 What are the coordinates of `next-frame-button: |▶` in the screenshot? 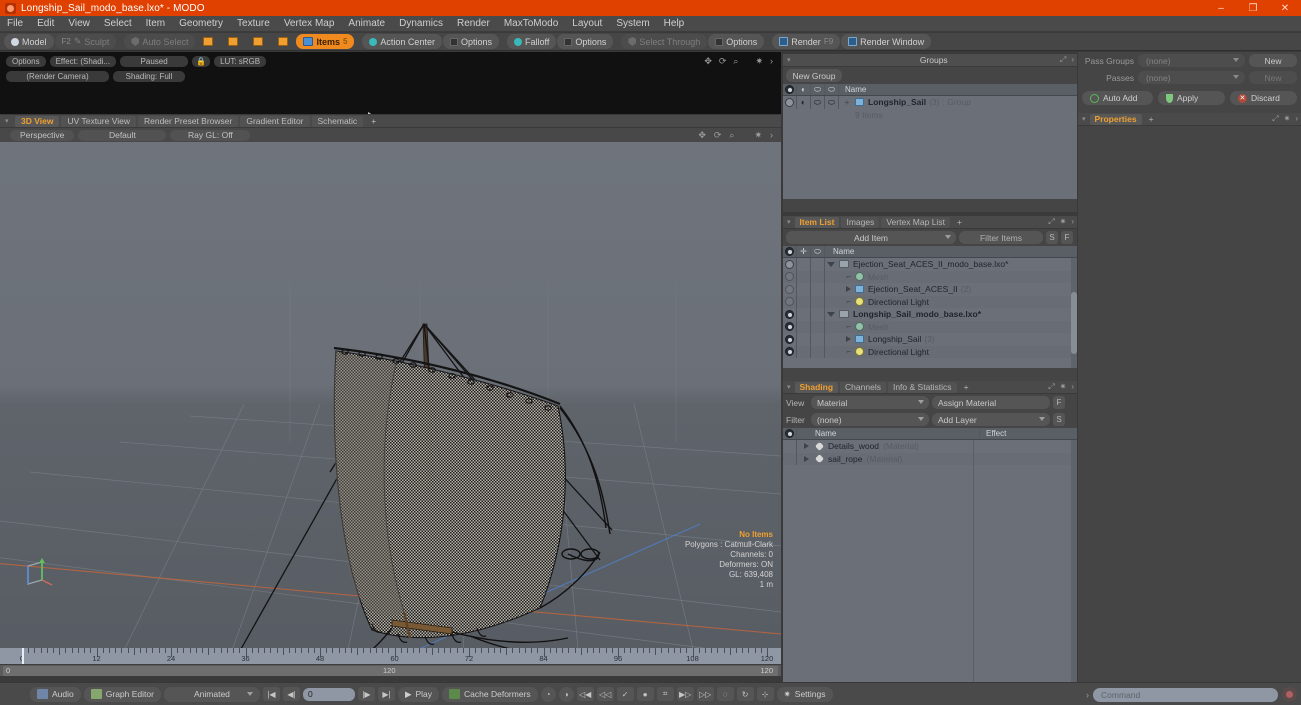 It's located at (366, 694).